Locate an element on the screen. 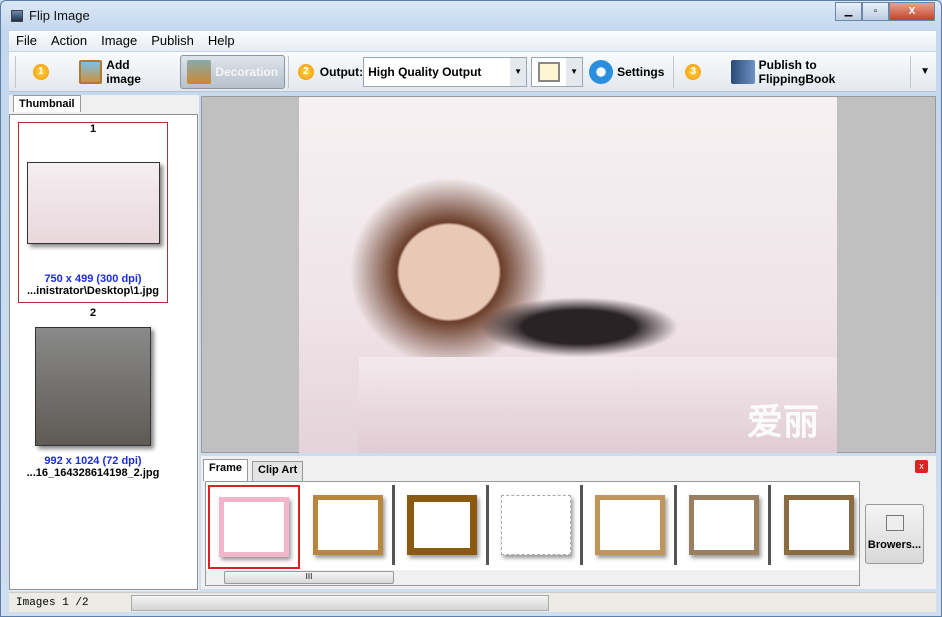 Image resolution: width=942 pixels, height=617 pixels. frame-item-selected is located at coordinates (254, 527).